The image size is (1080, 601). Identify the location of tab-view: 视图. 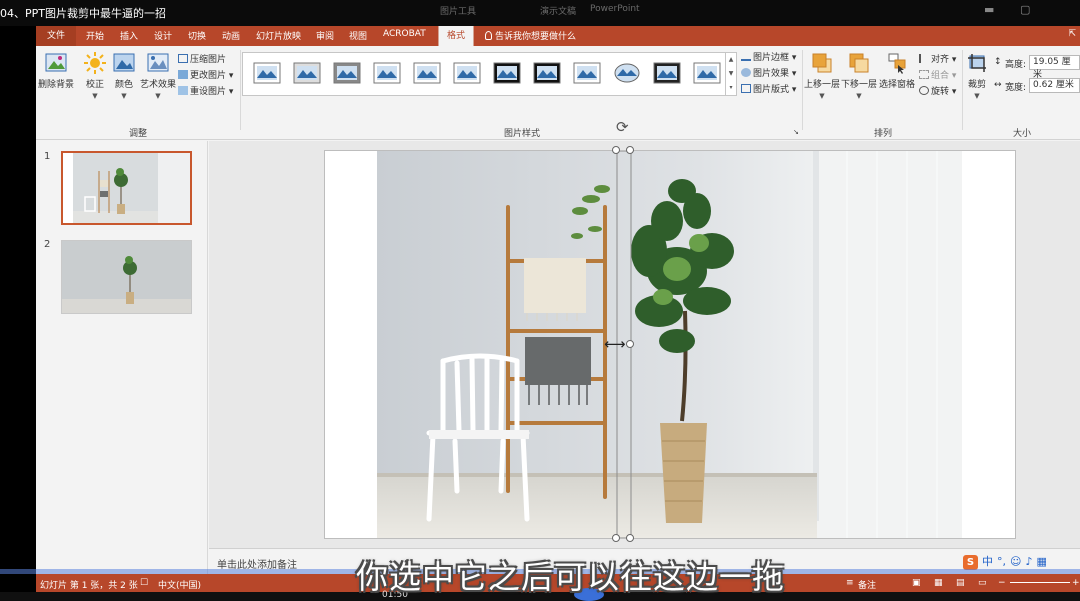
(358, 35).